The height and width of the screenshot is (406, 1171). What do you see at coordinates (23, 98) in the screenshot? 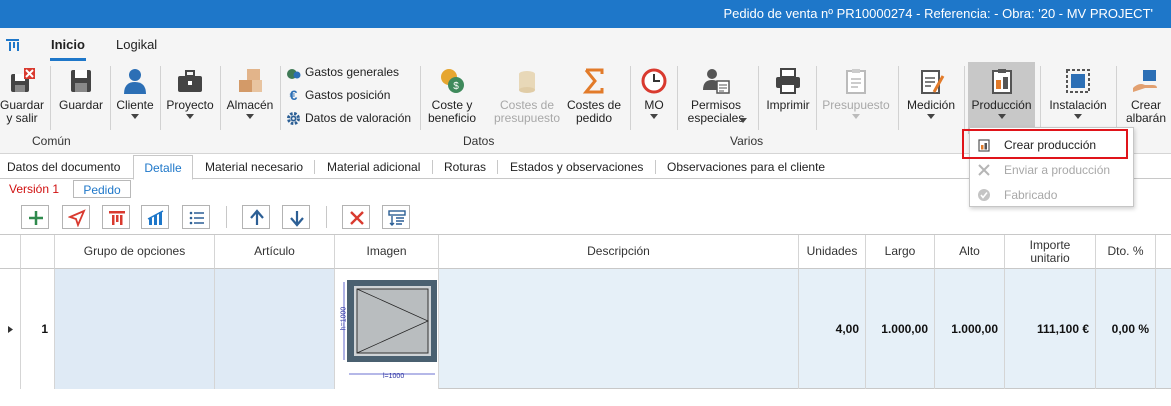
I see `save-and-exit-button: Guardar y salir` at bounding box center [23, 98].